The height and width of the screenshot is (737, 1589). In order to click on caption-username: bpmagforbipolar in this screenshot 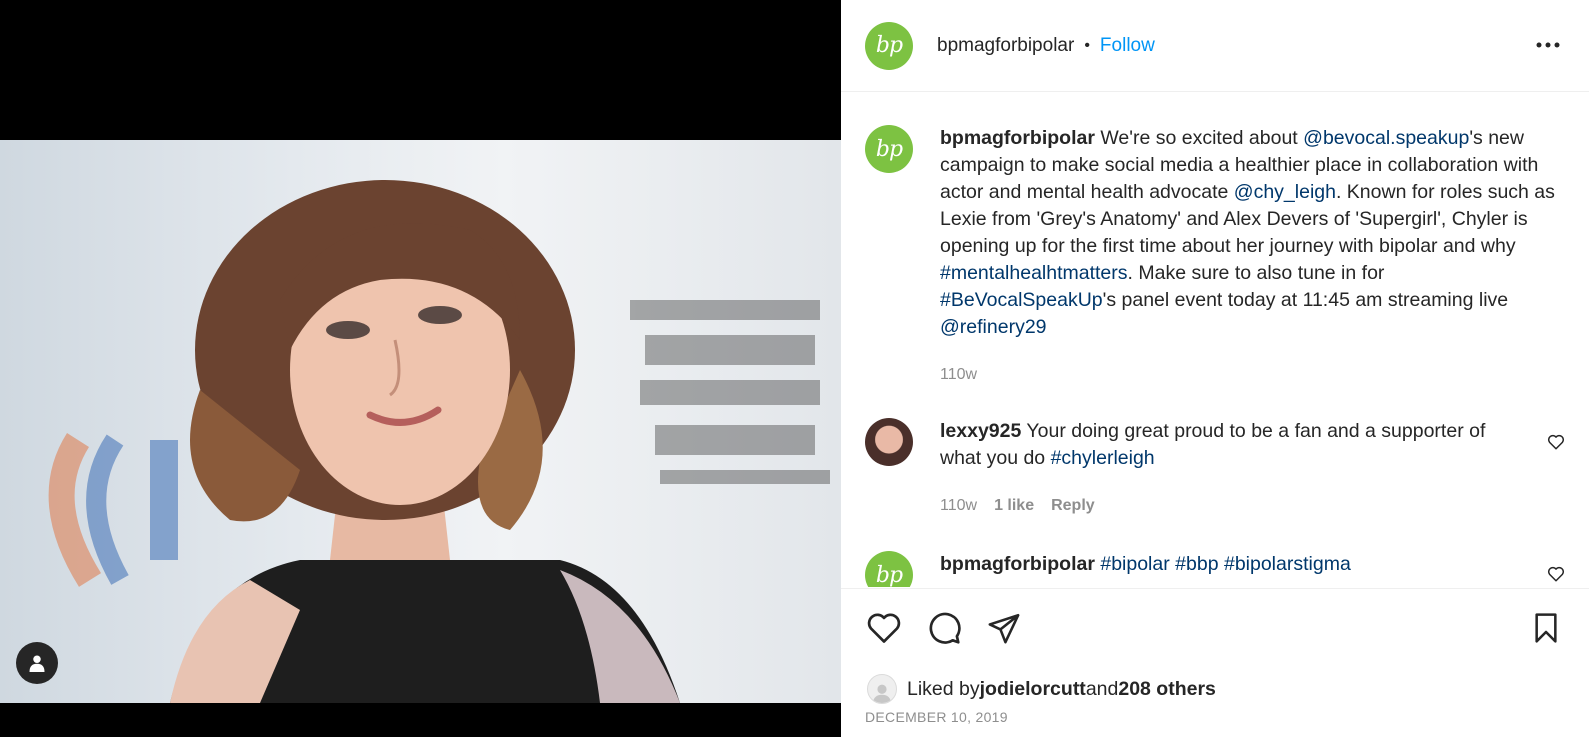, I will do `click(1017, 138)`.